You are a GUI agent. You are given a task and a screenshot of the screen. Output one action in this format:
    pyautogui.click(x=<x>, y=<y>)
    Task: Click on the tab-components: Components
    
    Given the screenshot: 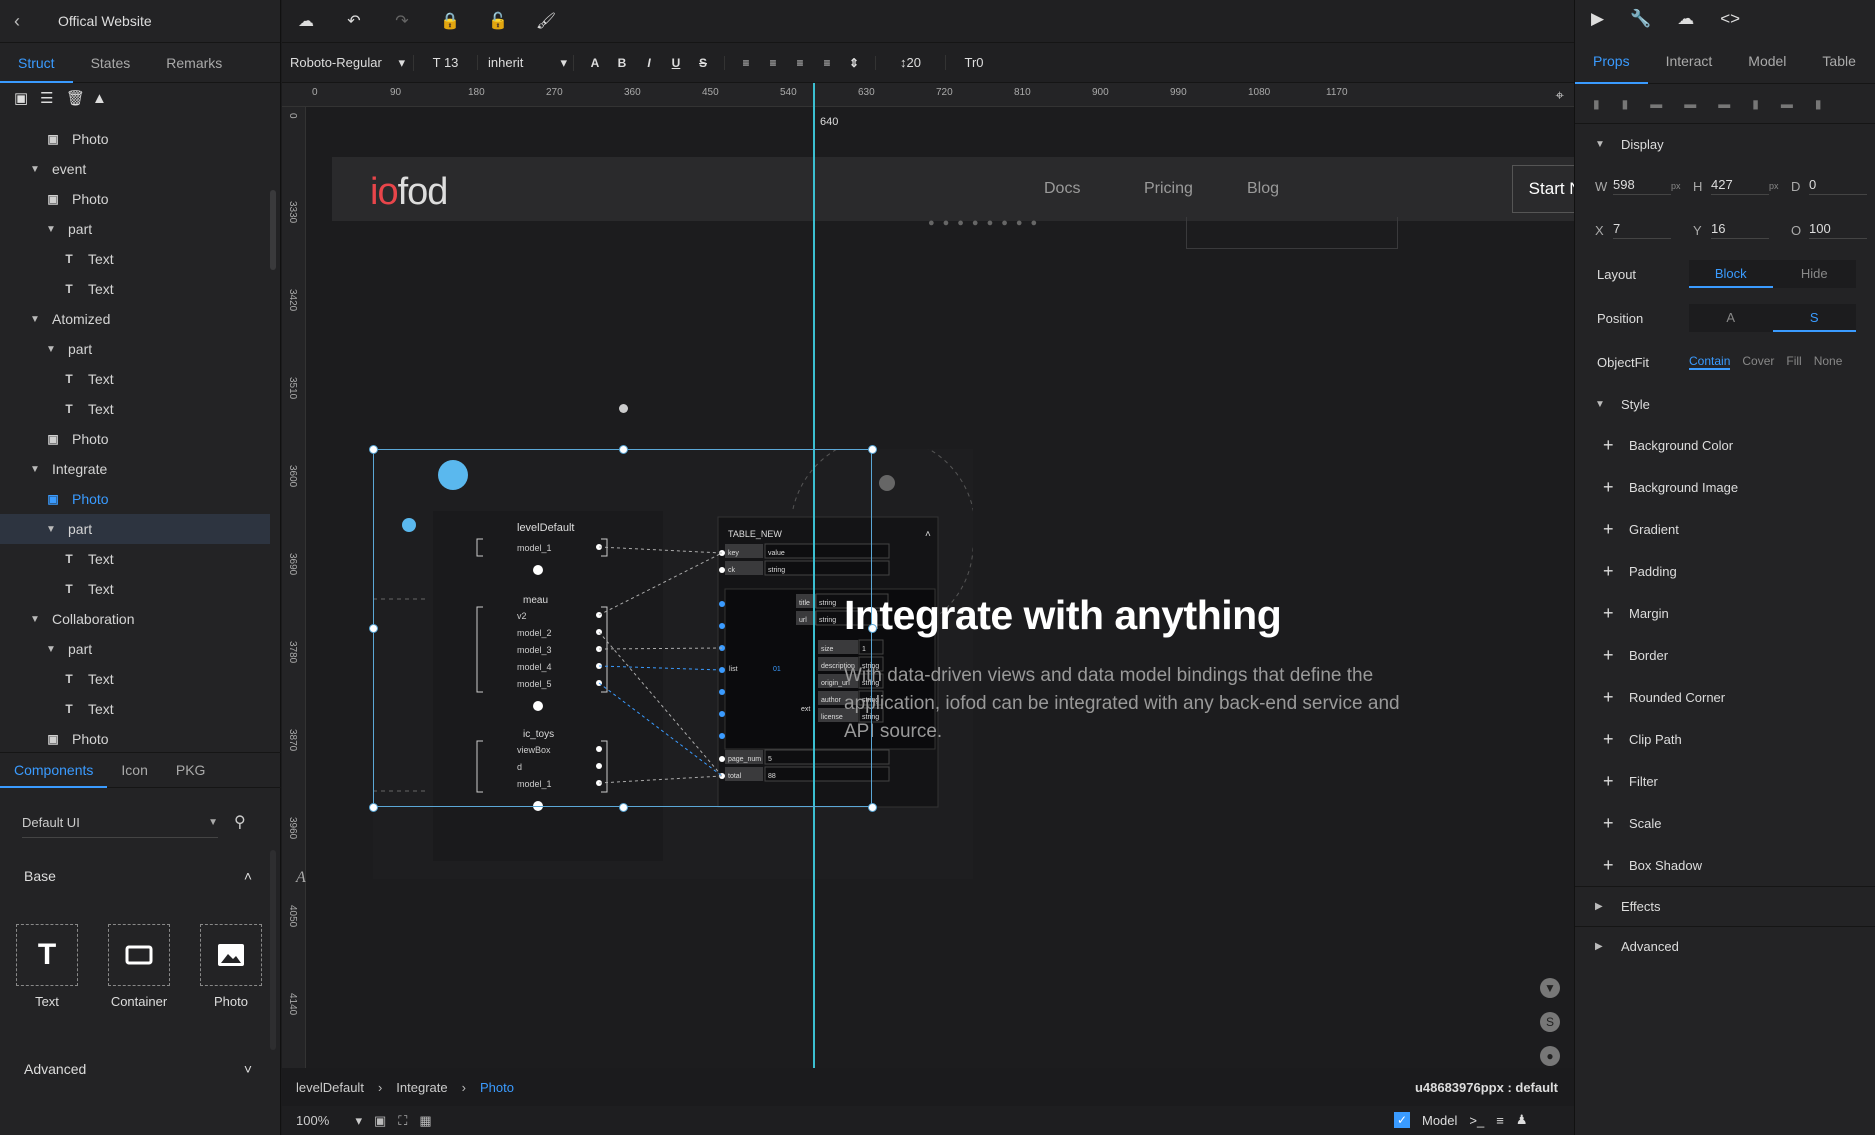 What is the action you would take?
    pyautogui.click(x=54, y=770)
    